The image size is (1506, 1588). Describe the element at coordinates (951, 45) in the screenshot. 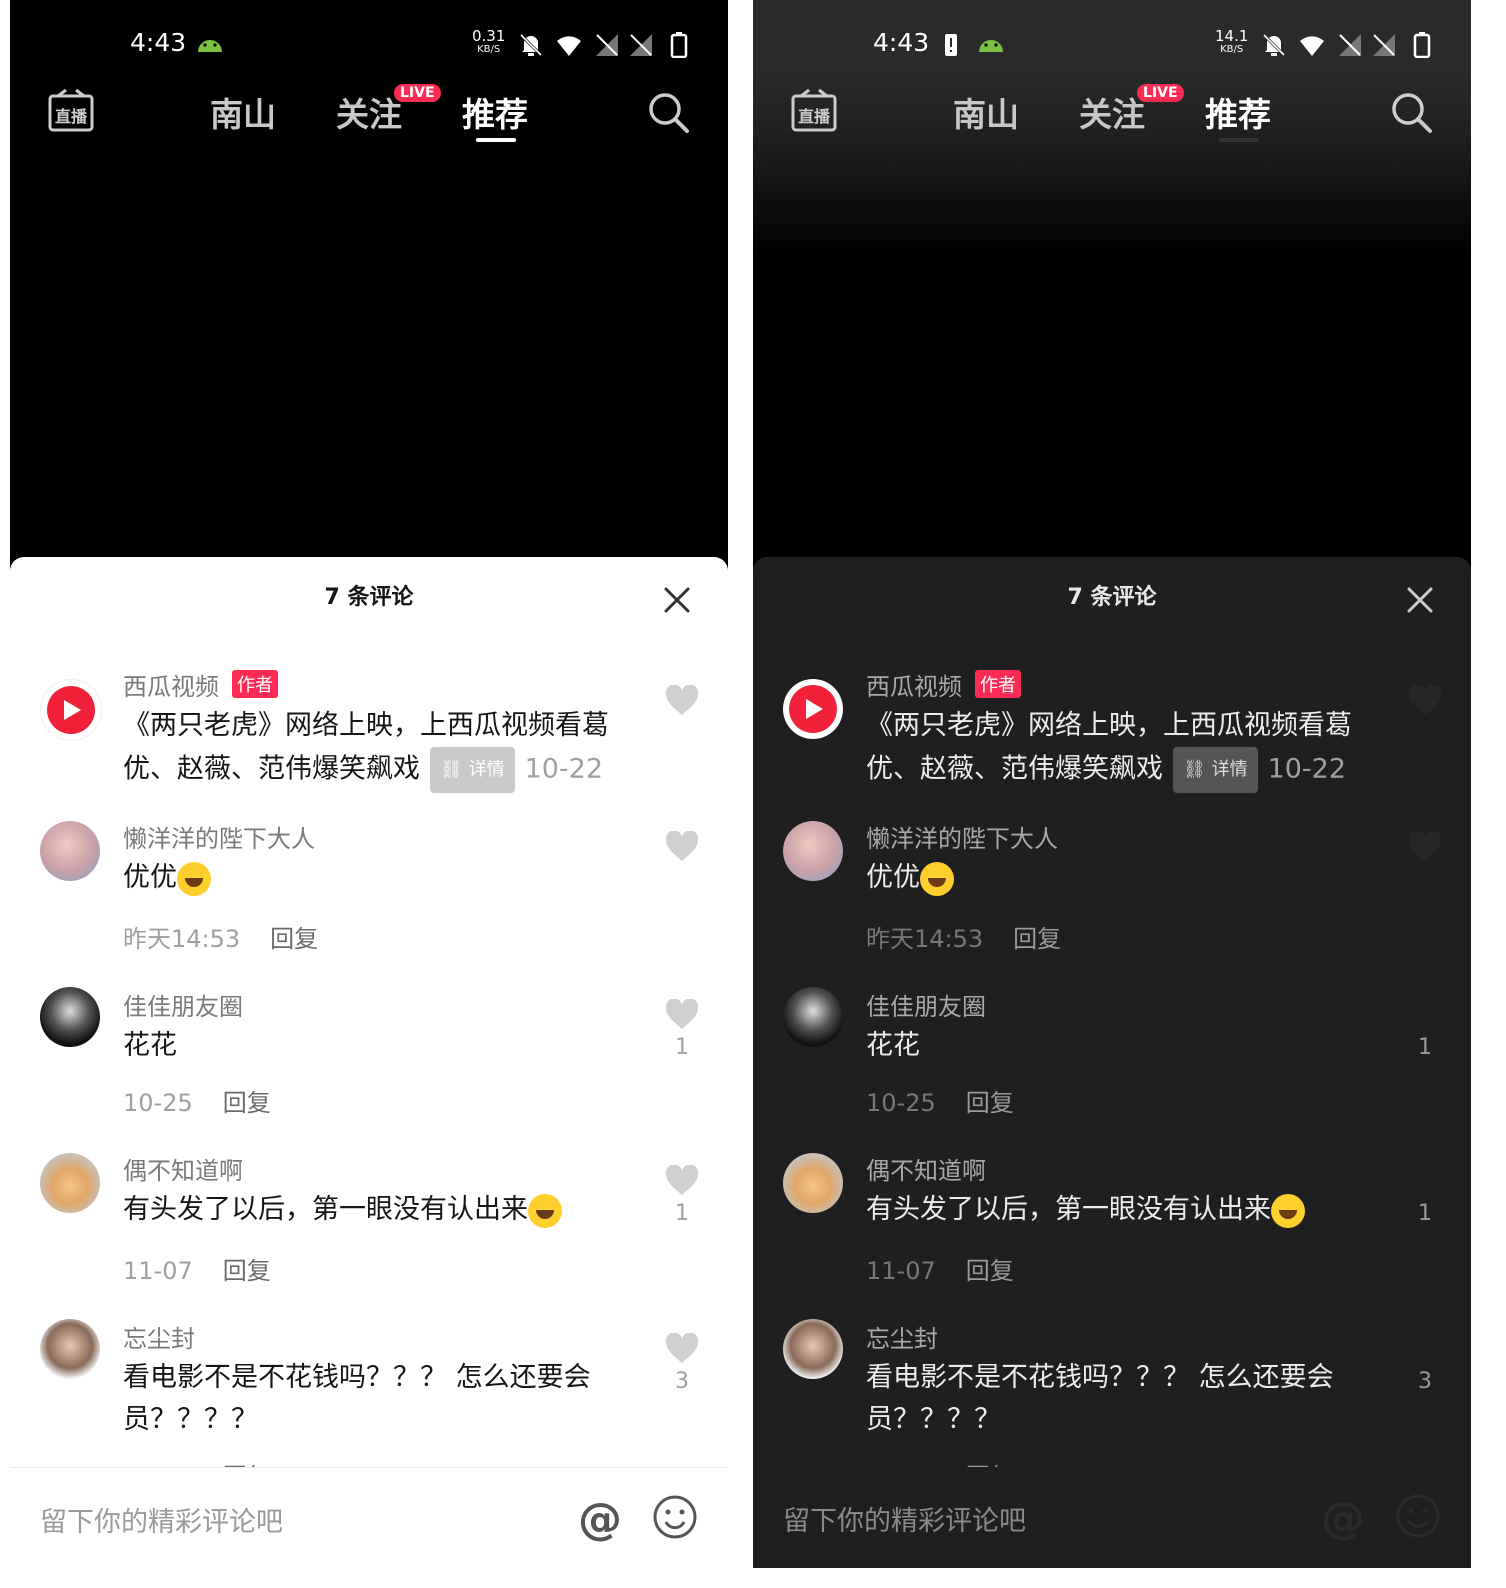

I see `alert-icon` at that location.